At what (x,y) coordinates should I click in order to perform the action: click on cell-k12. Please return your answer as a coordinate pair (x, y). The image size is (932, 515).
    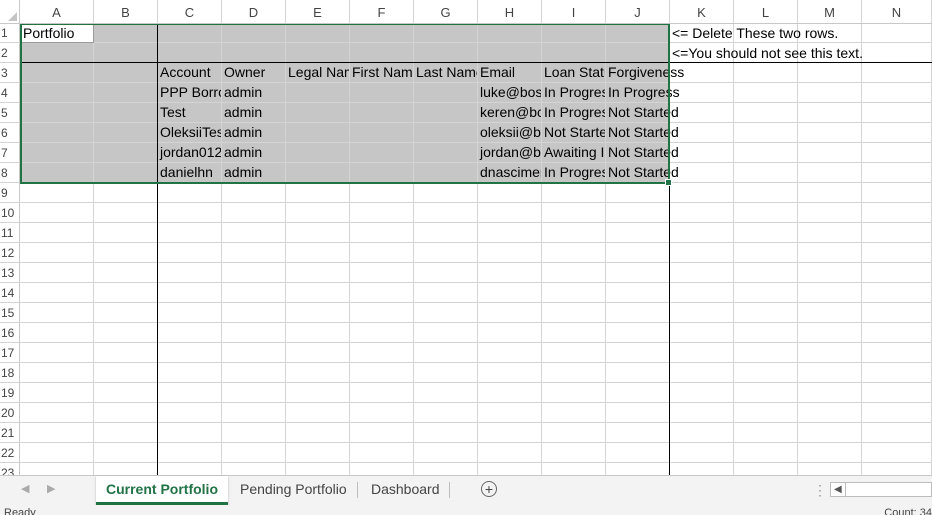
    Looking at the image, I should click on (702, 253).